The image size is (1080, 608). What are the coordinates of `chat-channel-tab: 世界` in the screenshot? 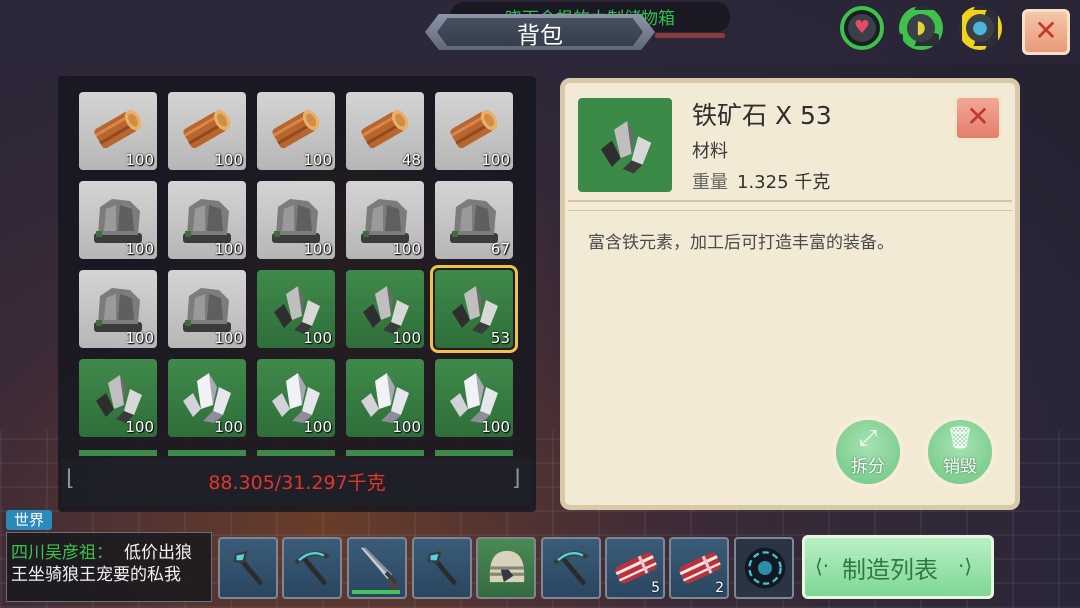 It's located at (29, 520).